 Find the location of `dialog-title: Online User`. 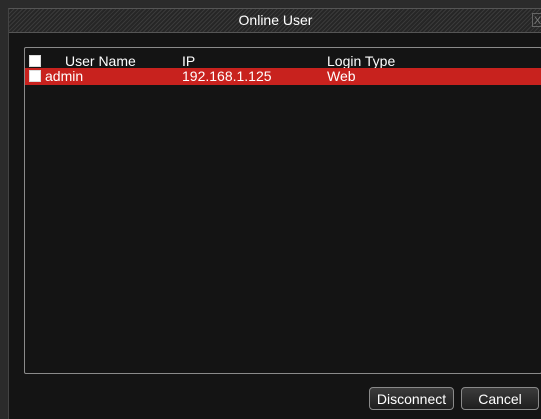

dialog-title: Online User is located at coordinates (275, 20).